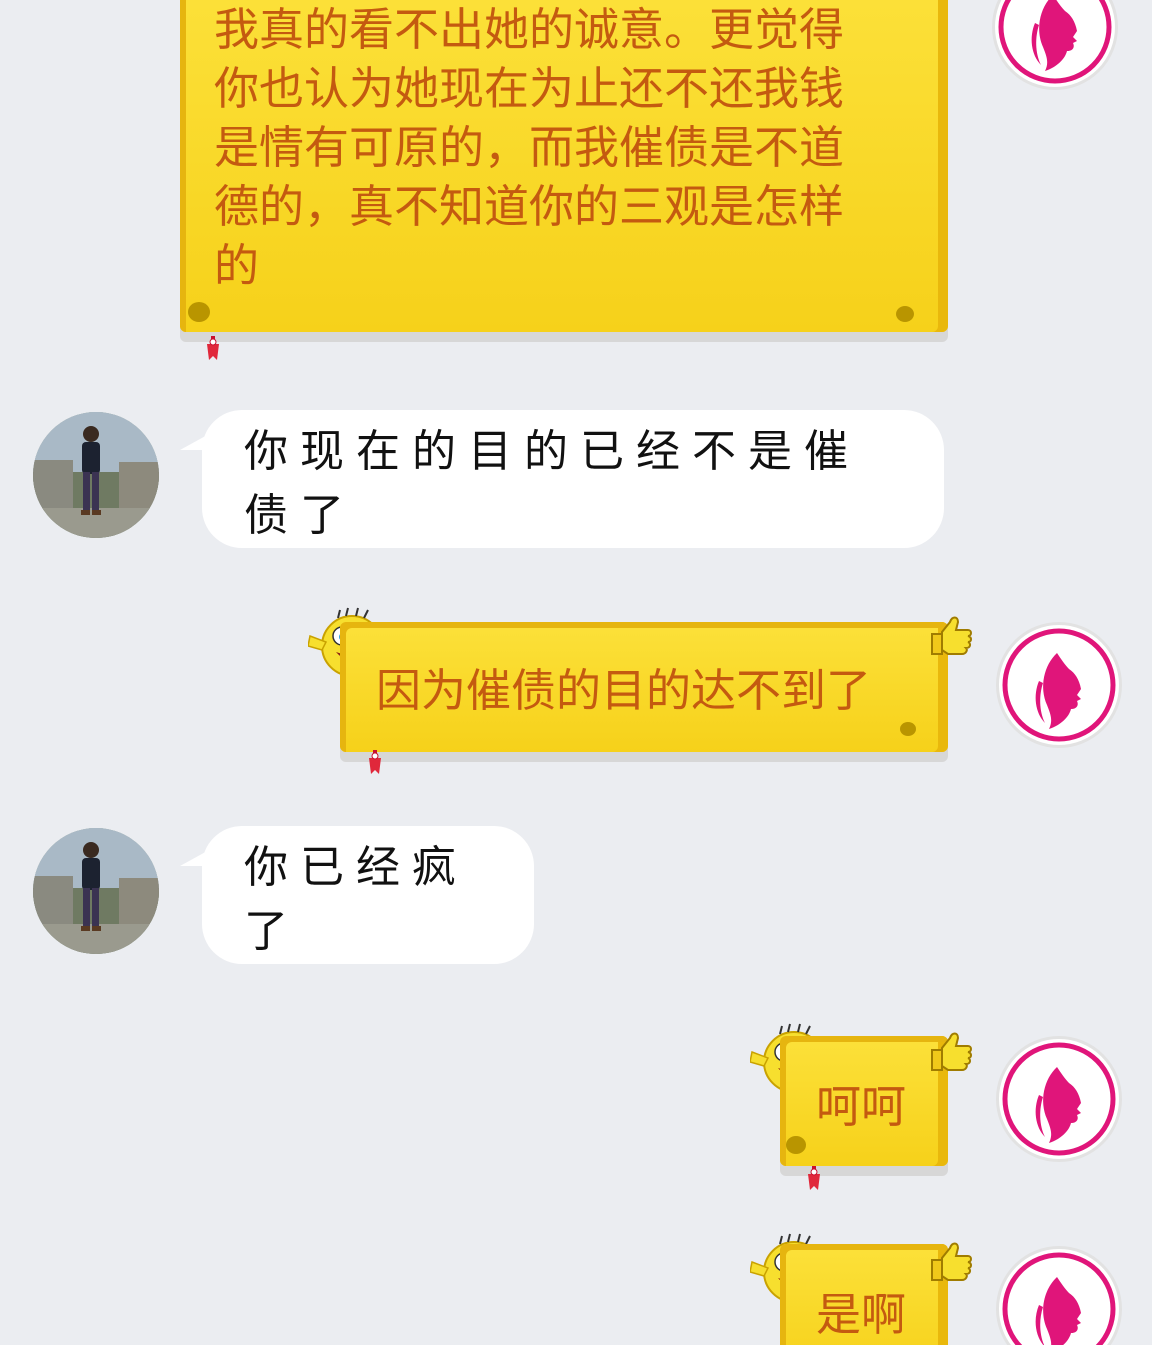 The height and width of the screenshot is (1345, 1152). Describe the element at coordinates (552, 483) in the screenshot. I see `message-text: 你现在的目的已经不是催债了` at that location.